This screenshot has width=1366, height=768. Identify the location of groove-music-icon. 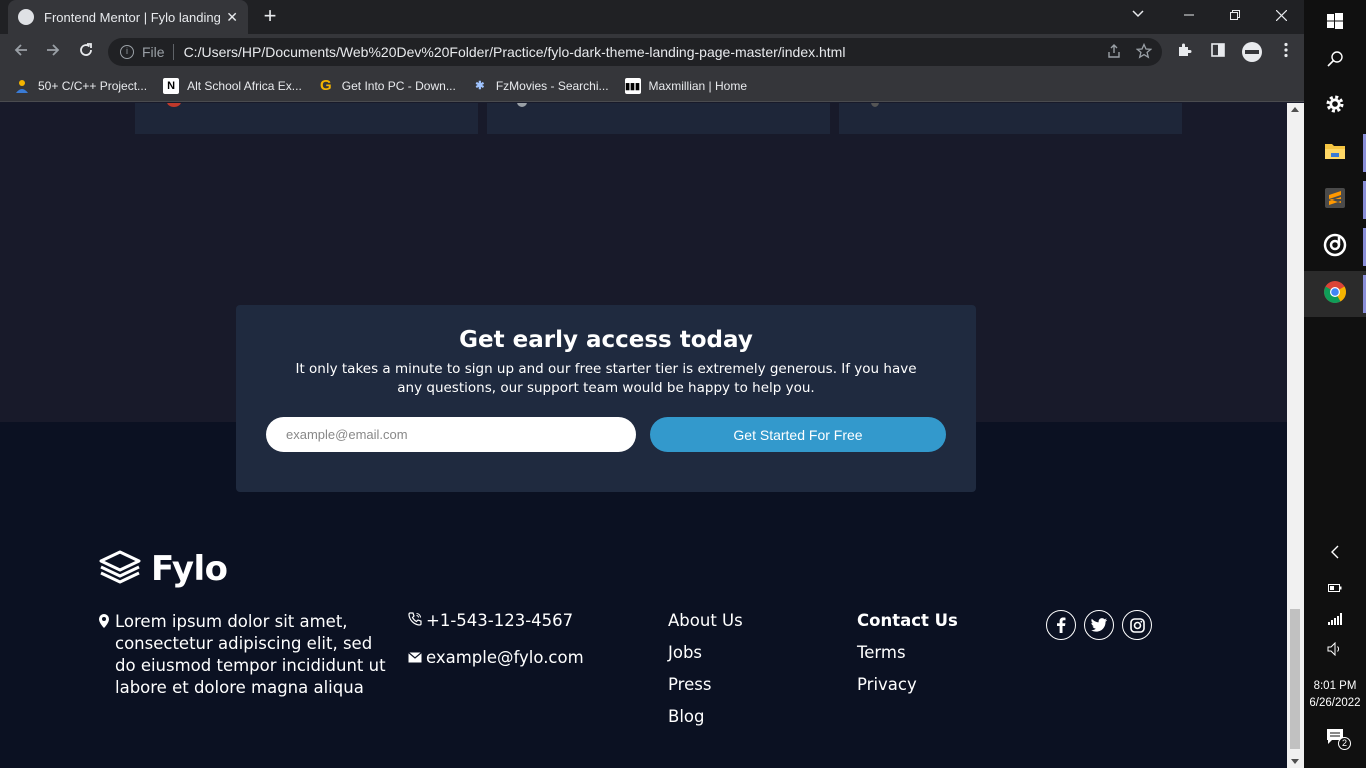
(1335, 247).